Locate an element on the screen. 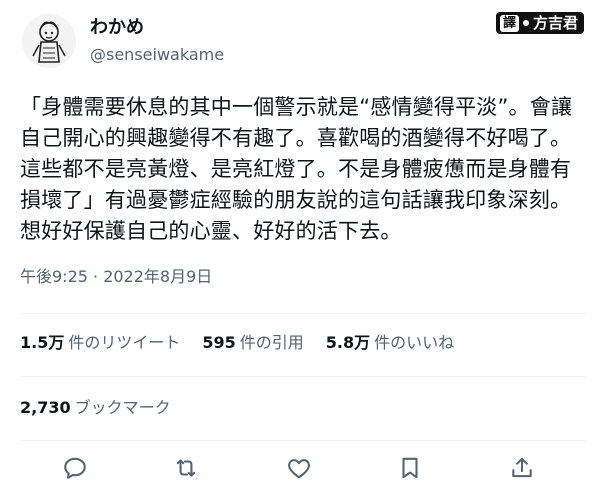 This screenshot has width=598, height=495. reply-button is located at coordinates (75, 468).